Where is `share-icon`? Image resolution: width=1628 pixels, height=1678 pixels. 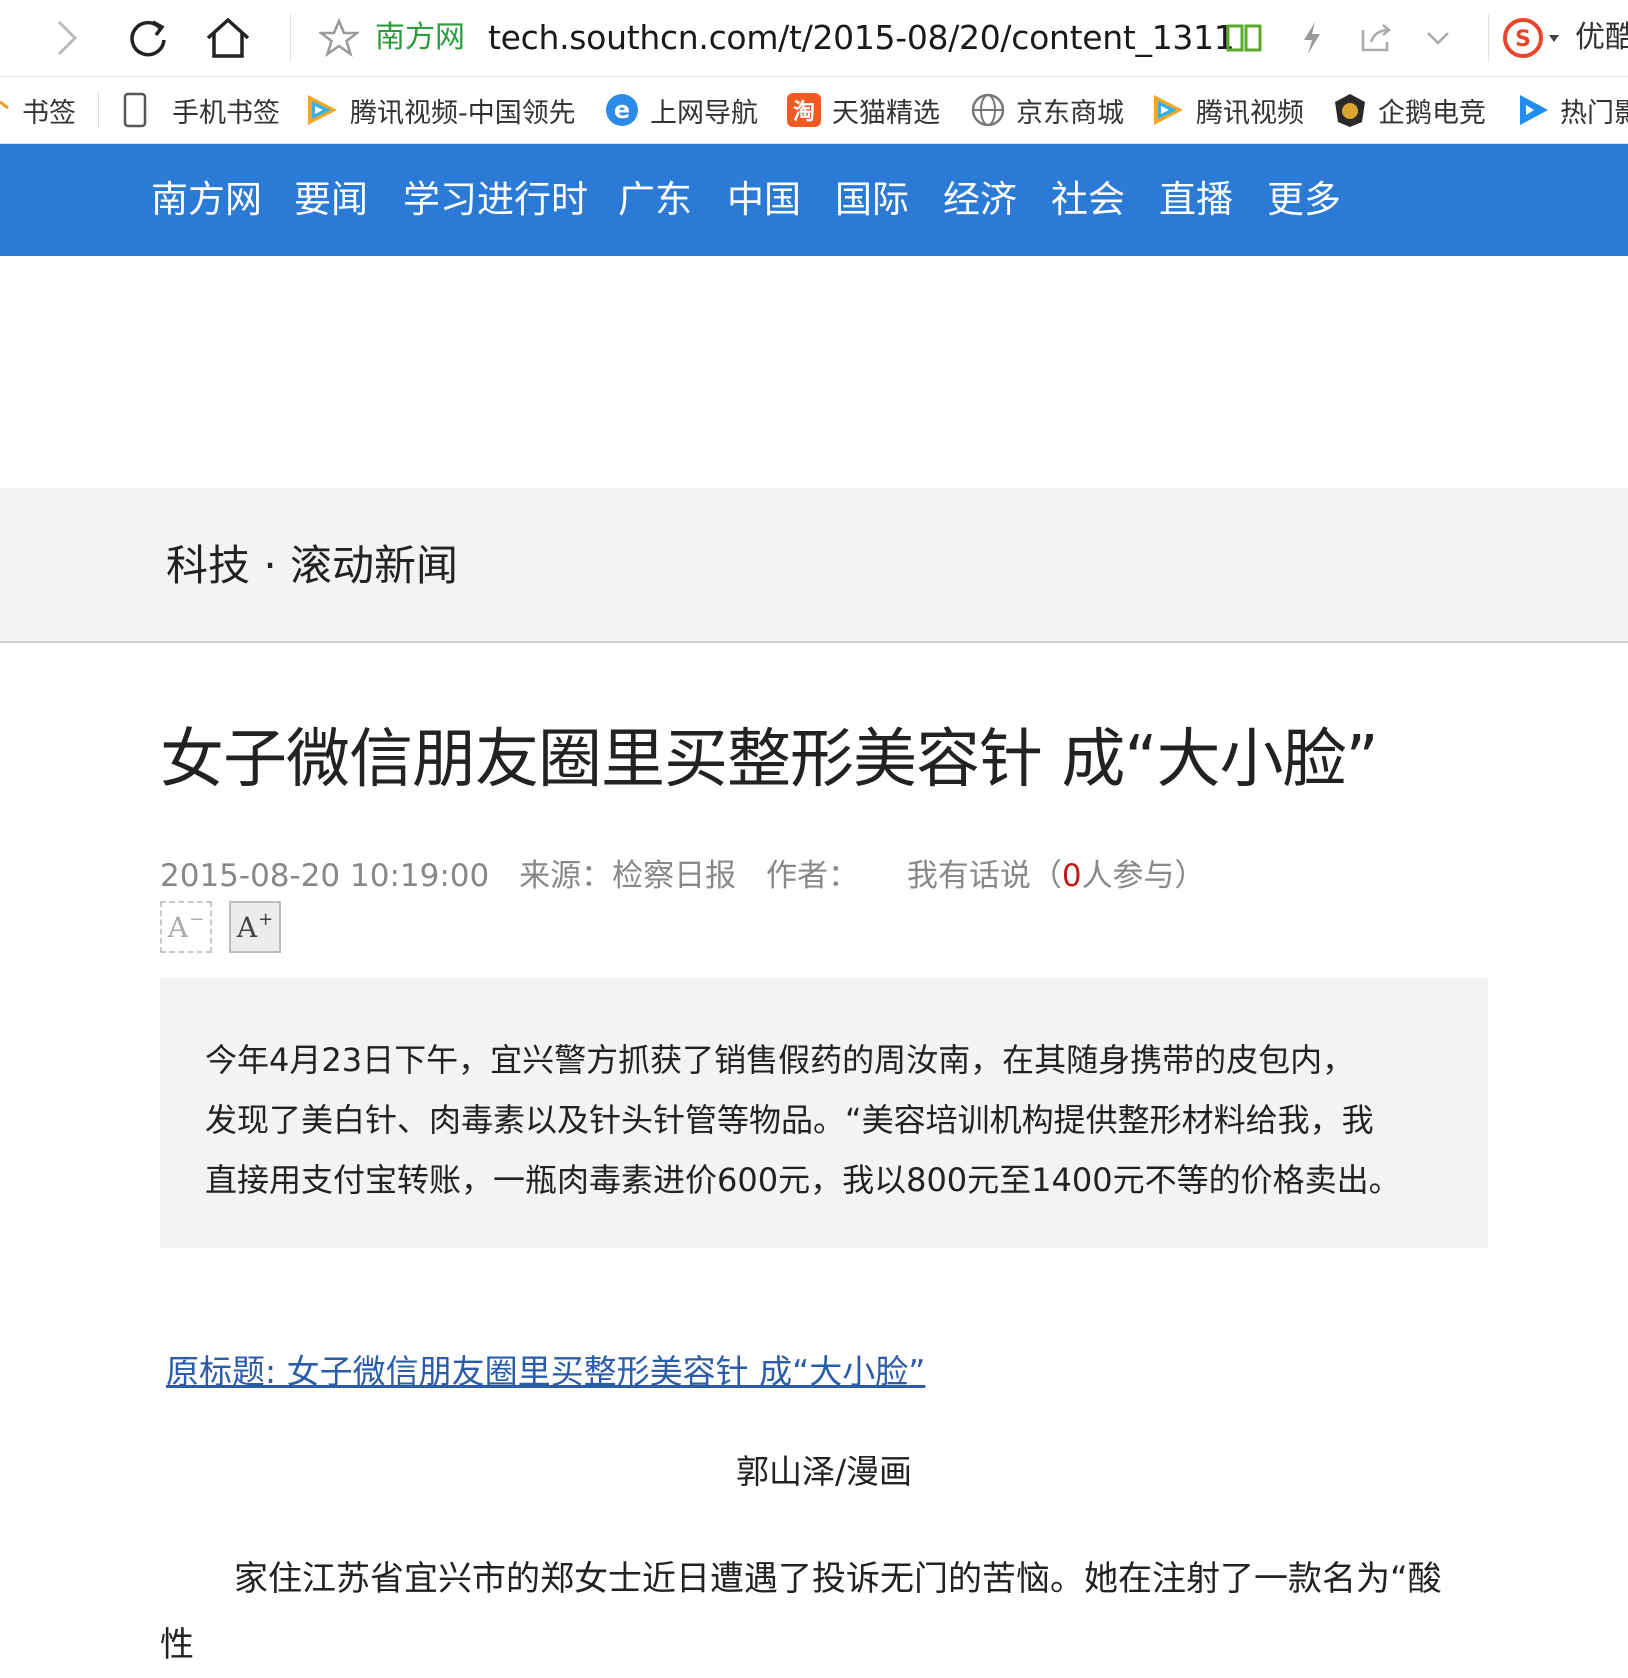
share-icon is located at coordinates (1376, 38).